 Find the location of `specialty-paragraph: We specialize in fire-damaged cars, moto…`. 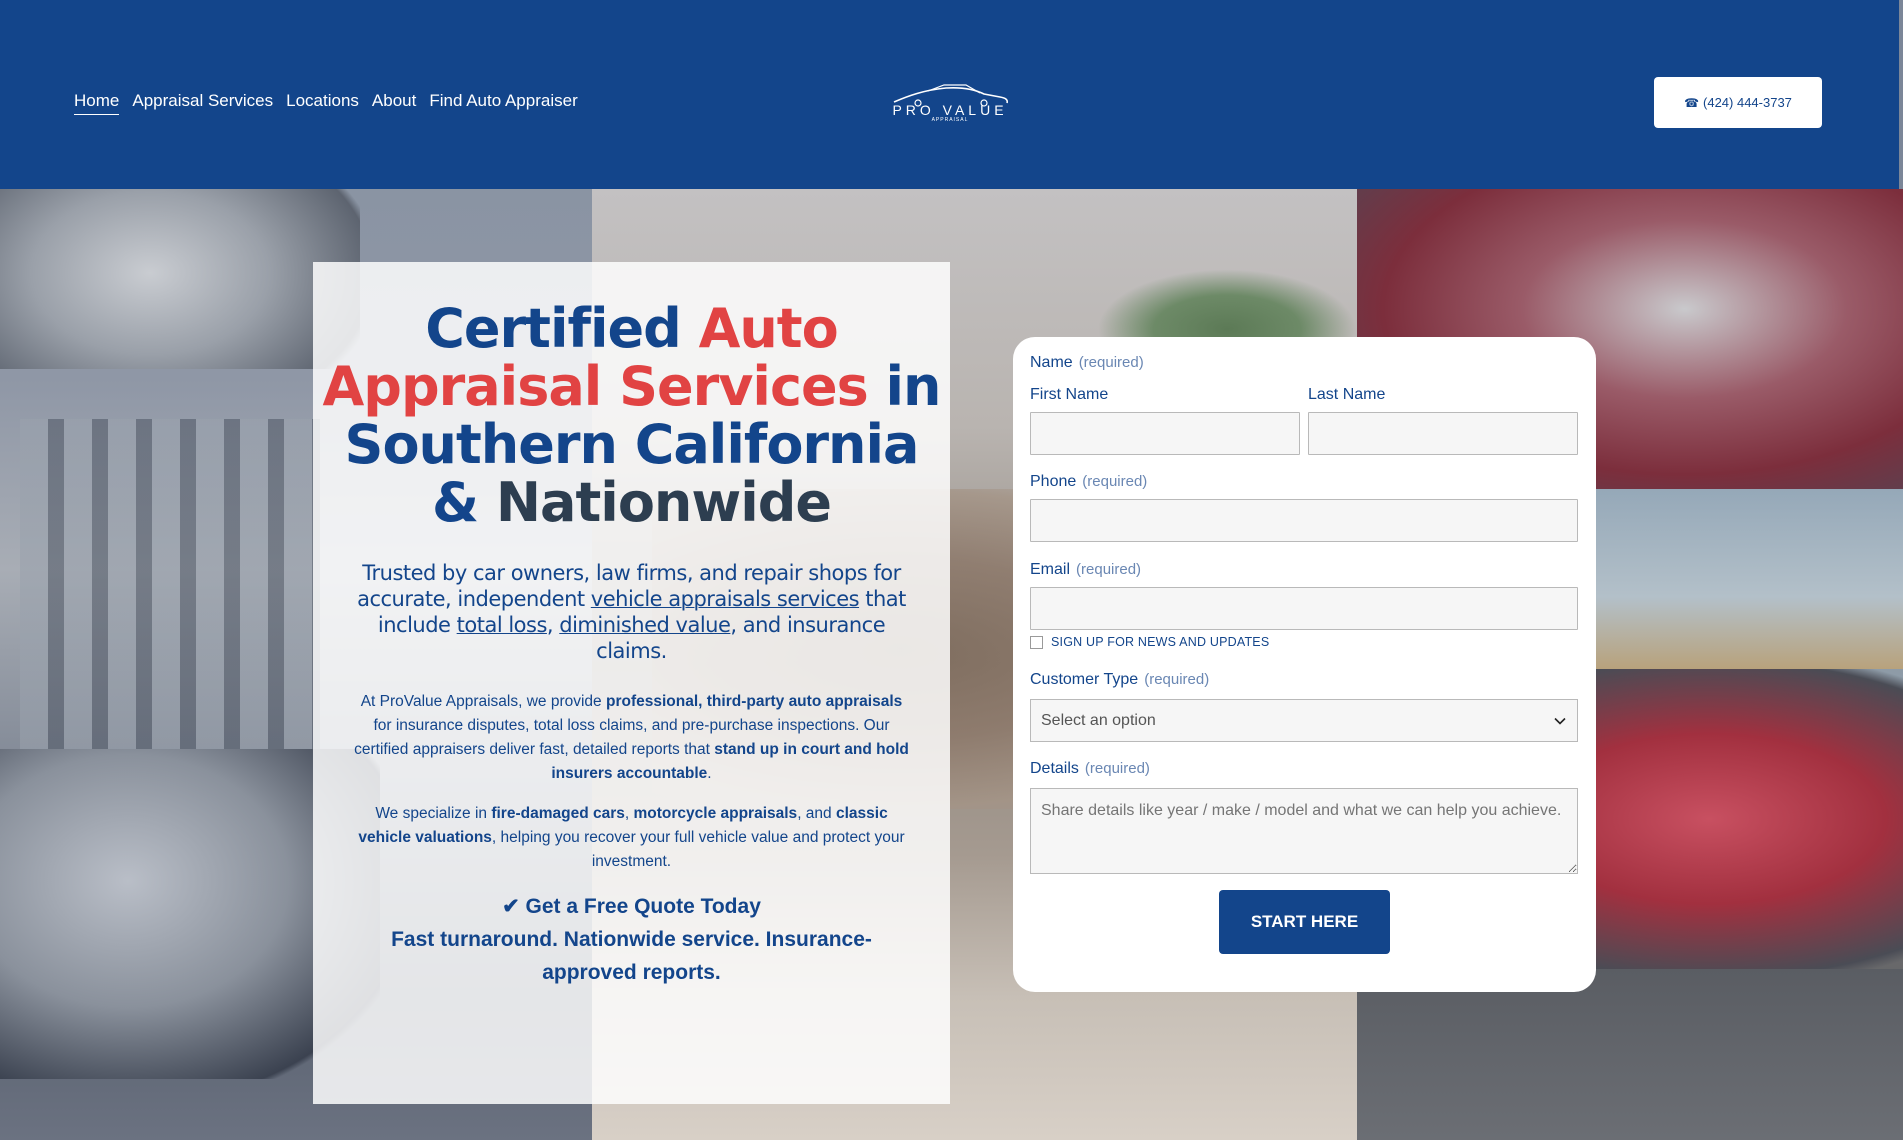

specialty-paragraph: We specialize in fire-damaged cars, moto… is located at coordinates (631, 838).